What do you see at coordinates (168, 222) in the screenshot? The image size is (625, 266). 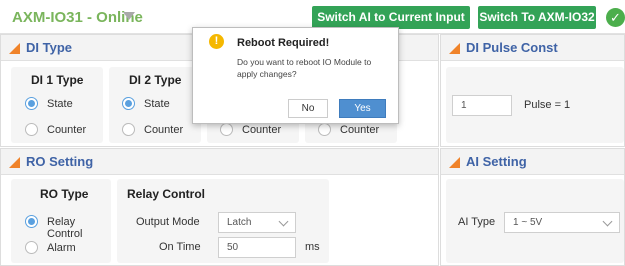 I see `output-mode-label: Output Mode` at bounding box center [168, 222].